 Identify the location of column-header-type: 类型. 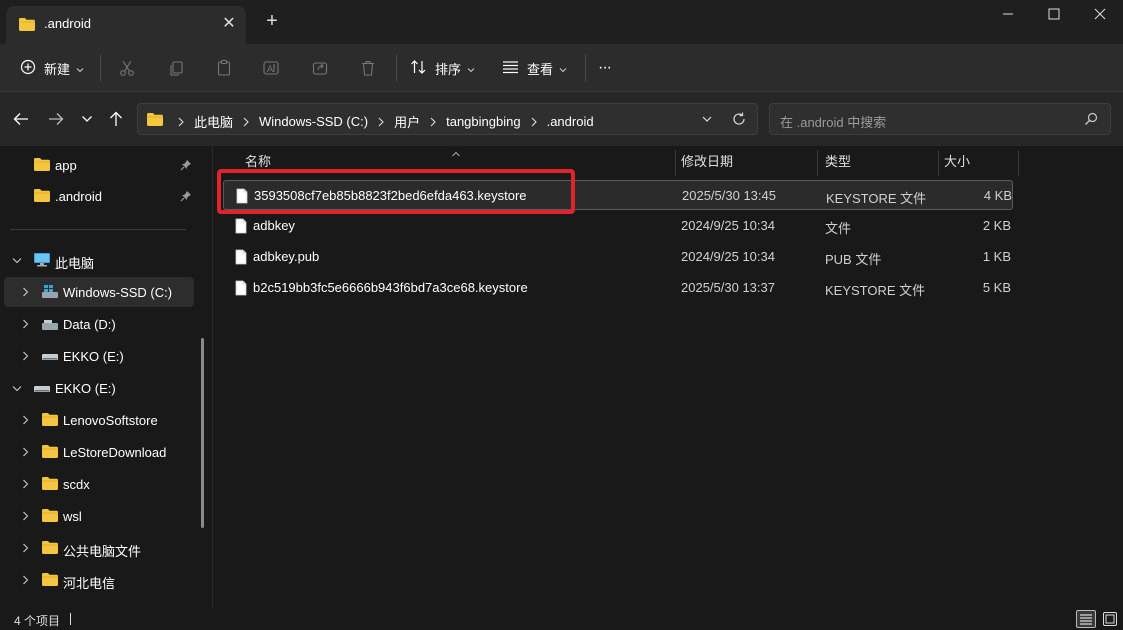
(838, 165).